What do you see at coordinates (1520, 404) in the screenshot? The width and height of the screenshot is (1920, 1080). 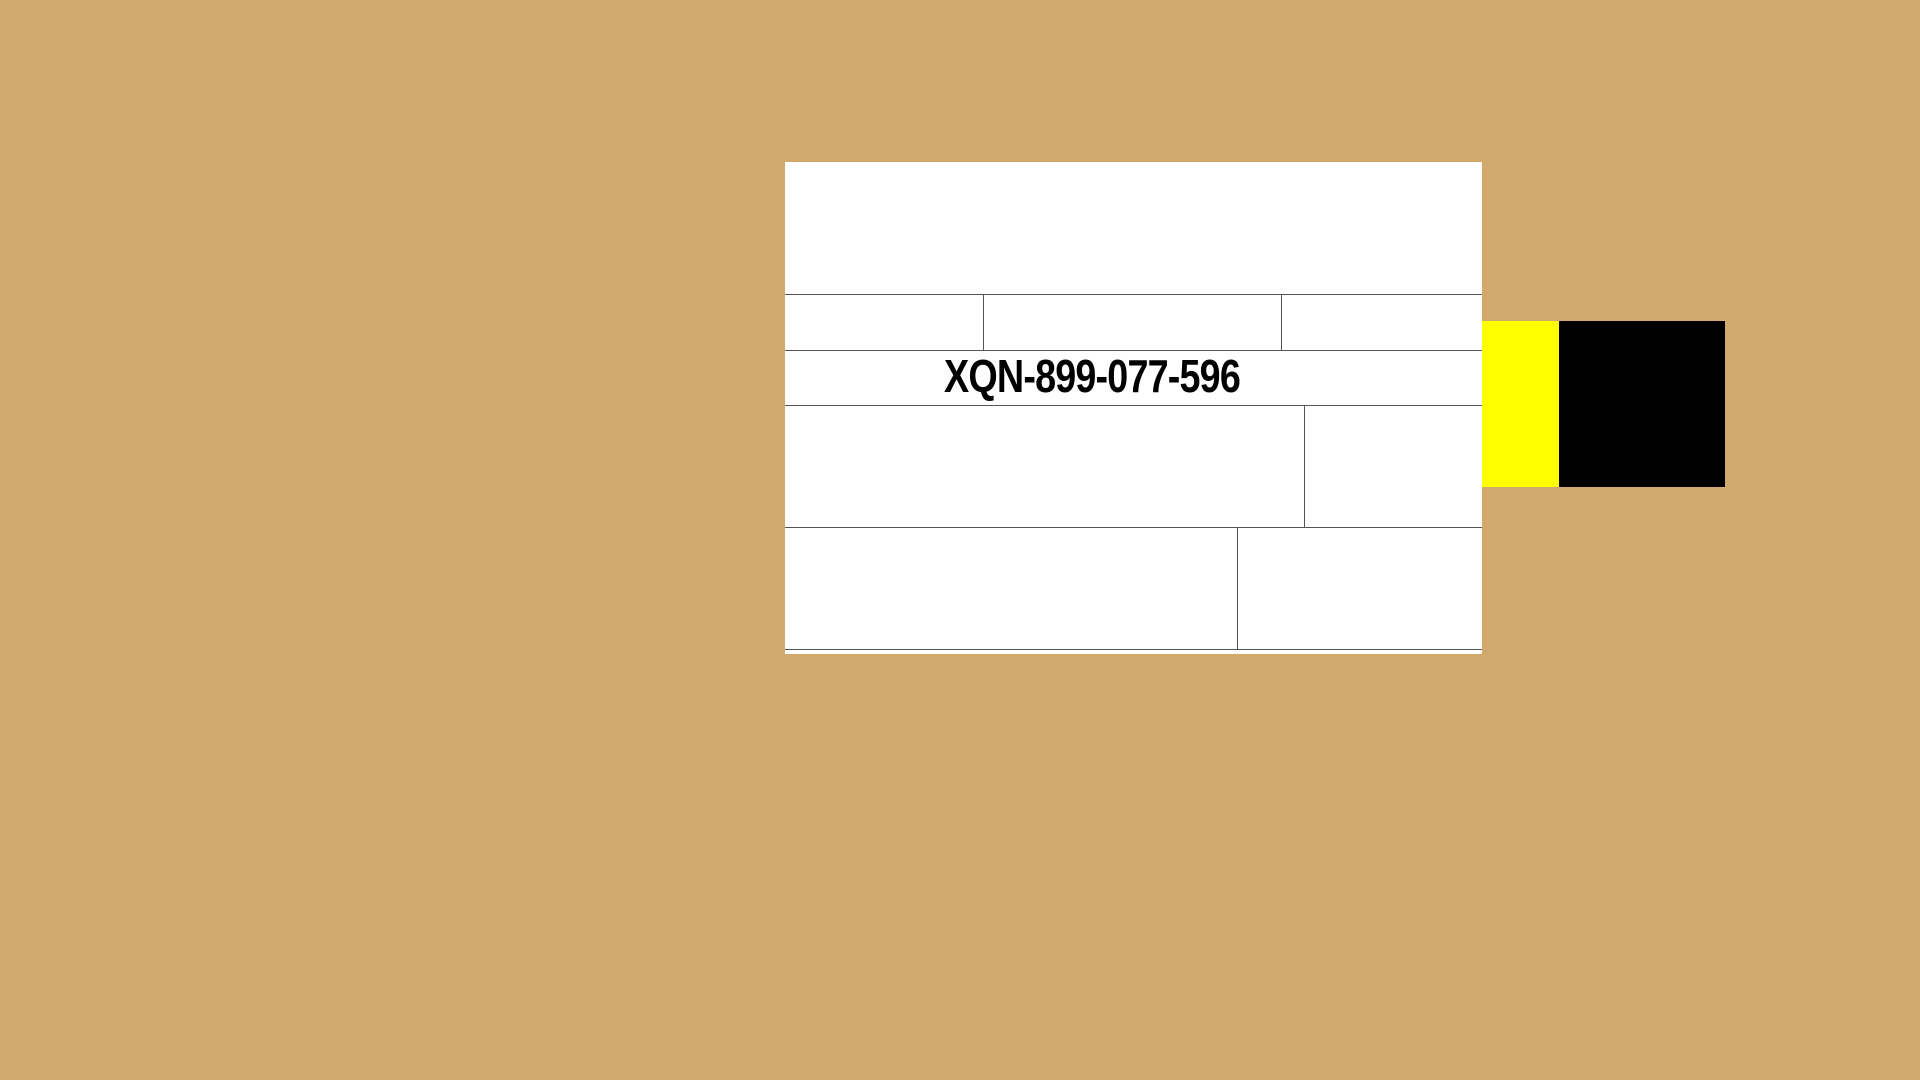 I see `yellow-tape` at bounding box center [1520, 404].